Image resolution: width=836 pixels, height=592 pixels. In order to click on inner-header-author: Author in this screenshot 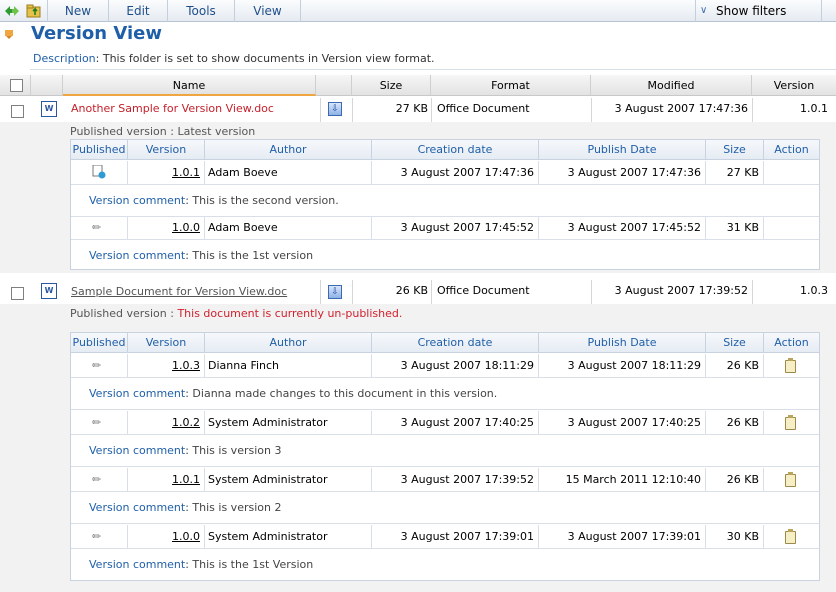, I will do `click(288, 150)`.